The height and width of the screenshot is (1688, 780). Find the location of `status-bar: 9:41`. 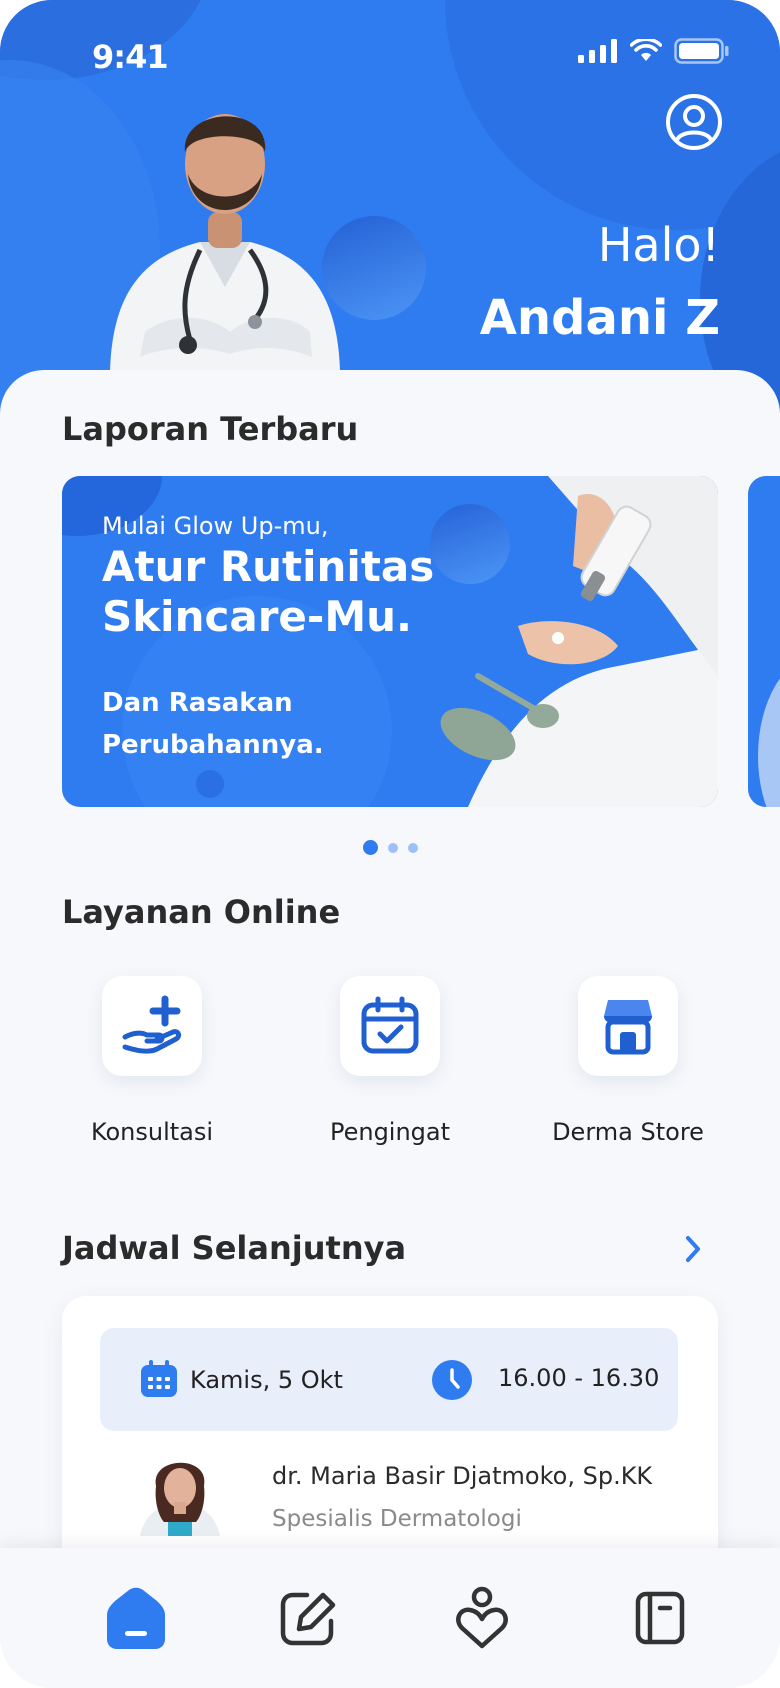

status-bar: 9:41 is located at coordinates (411, 58).